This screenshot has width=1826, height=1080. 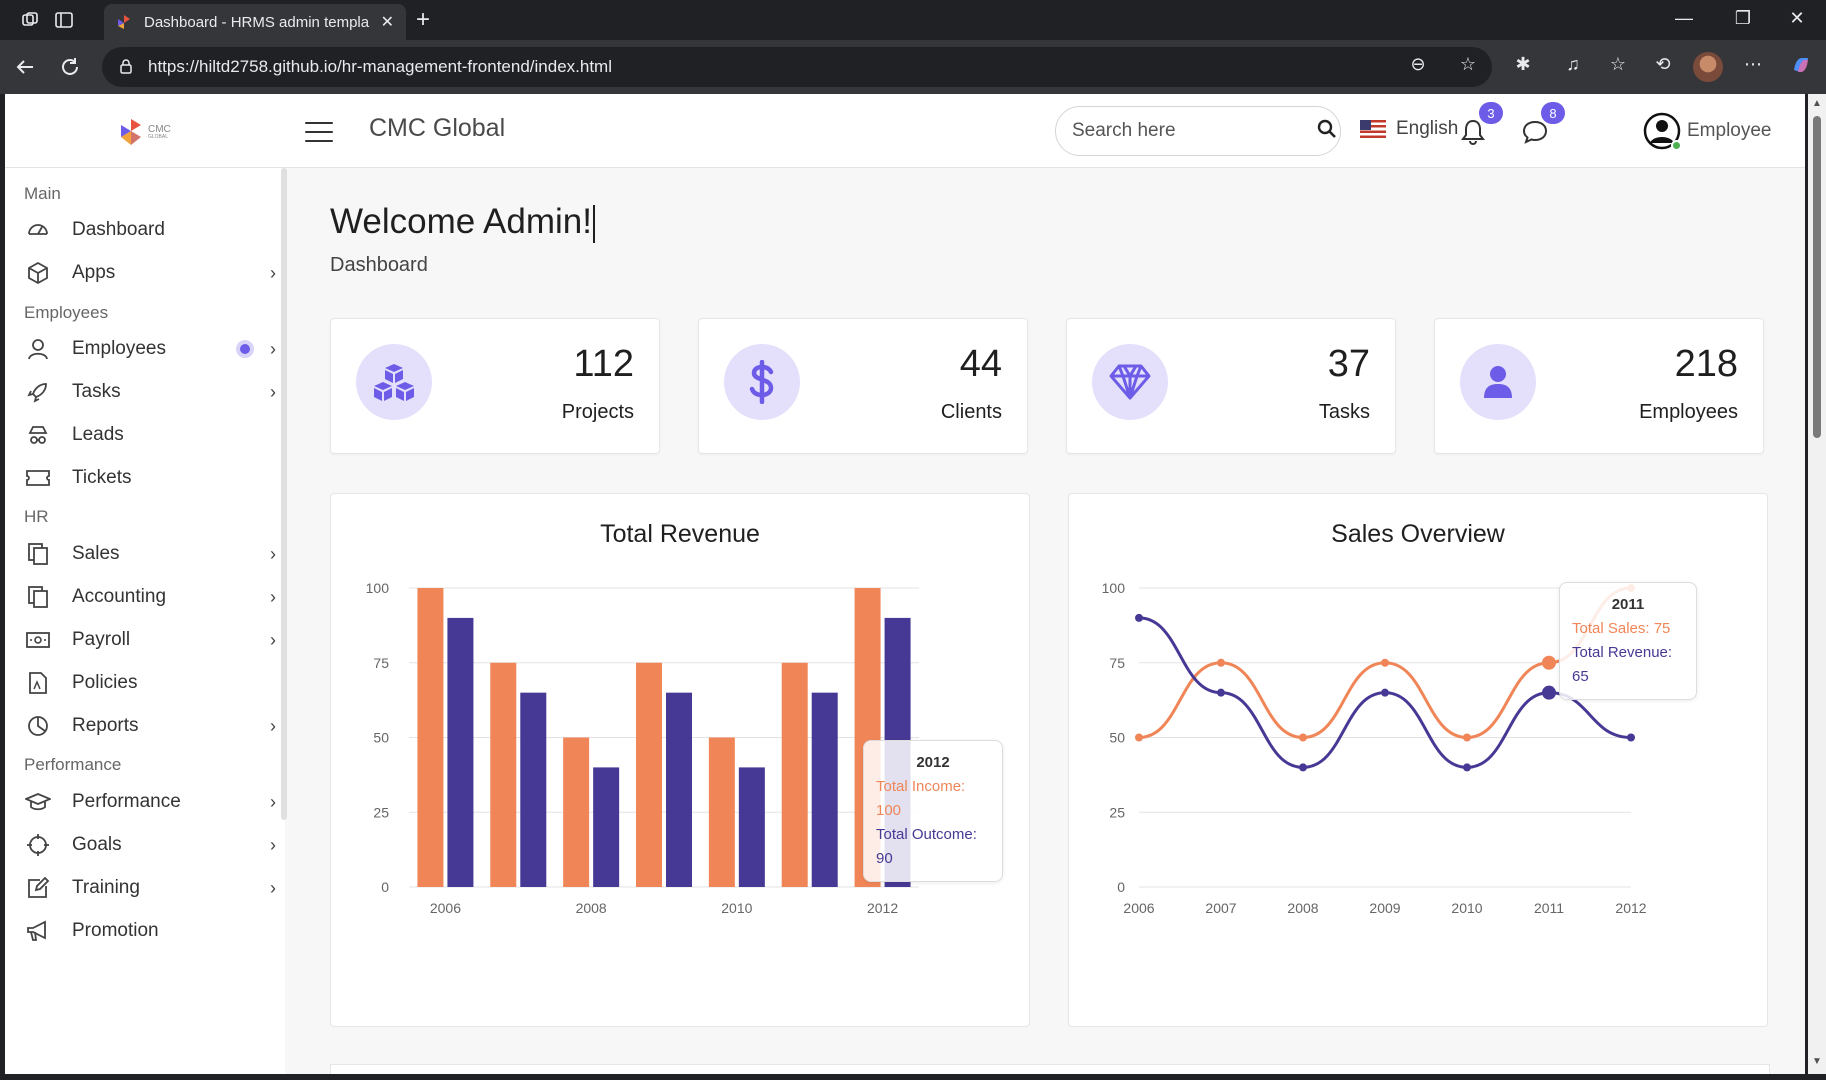 What do you see at coordinates (150, 640) in the screenshot?
I see `sidebar-item-payroll: Payroll ›` at bounding box center [150, 640].